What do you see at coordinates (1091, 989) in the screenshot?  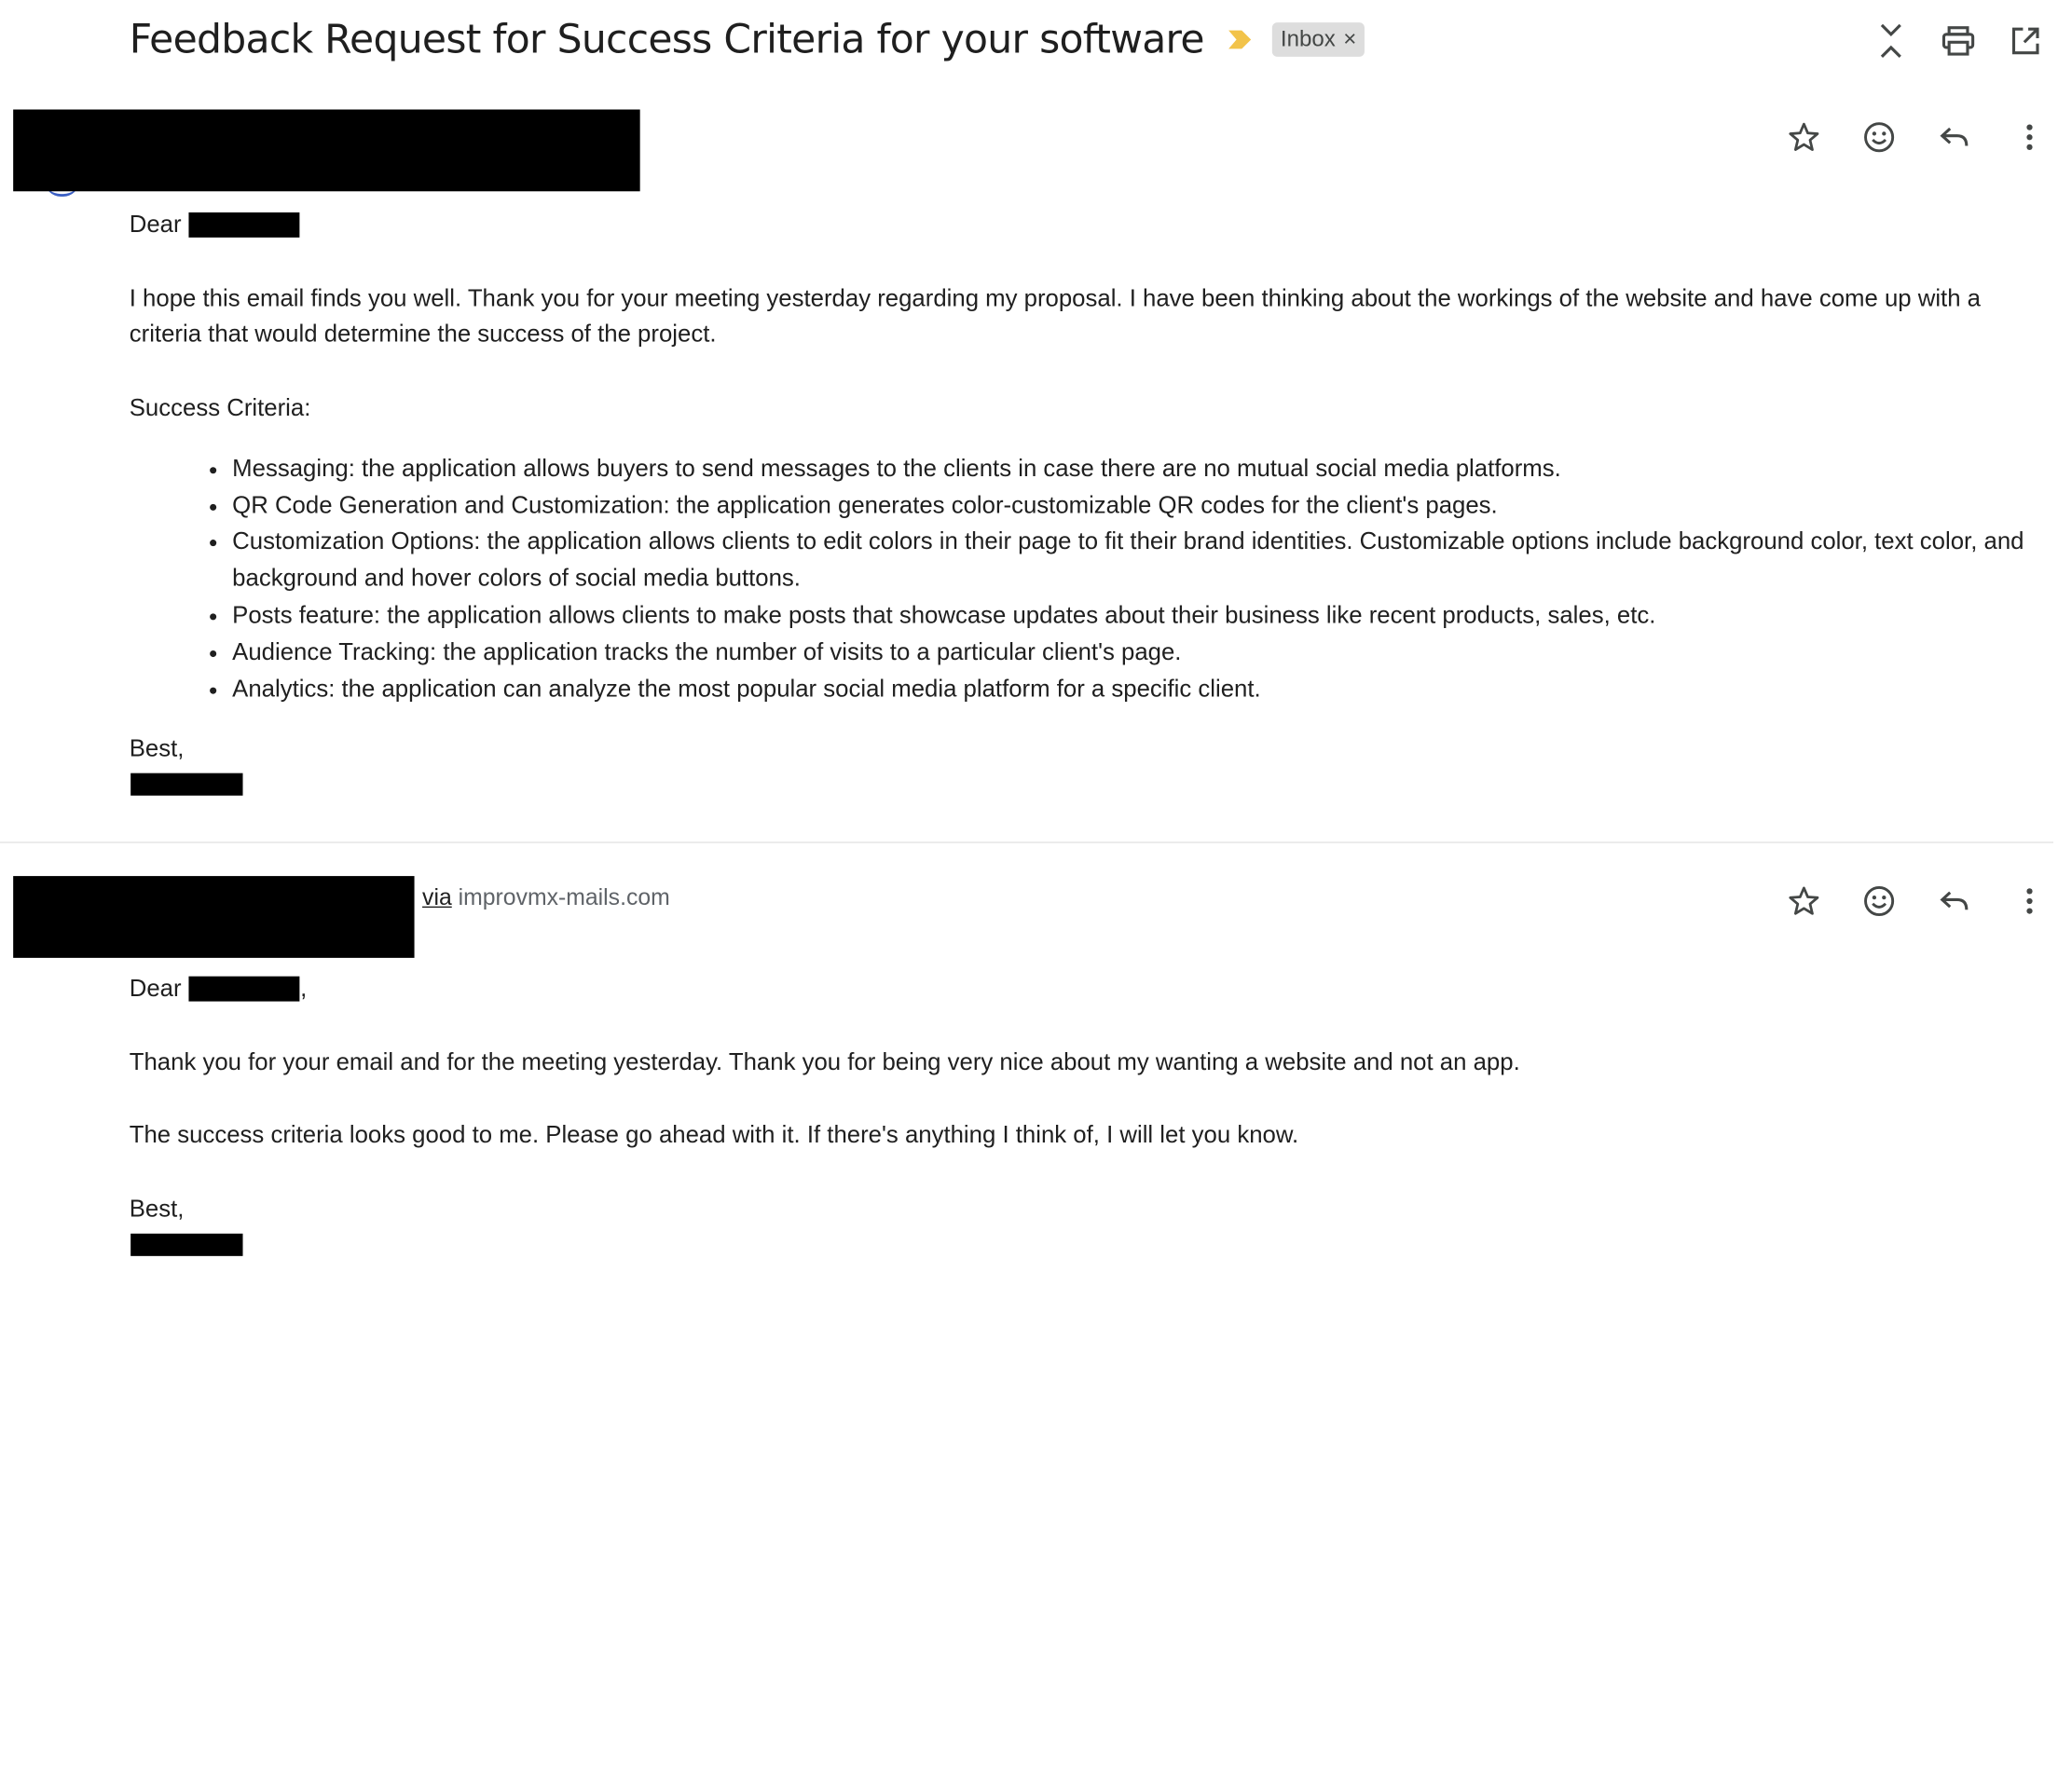 I see `greeting-line: Dear ,` at bounding box center [1091, 989].